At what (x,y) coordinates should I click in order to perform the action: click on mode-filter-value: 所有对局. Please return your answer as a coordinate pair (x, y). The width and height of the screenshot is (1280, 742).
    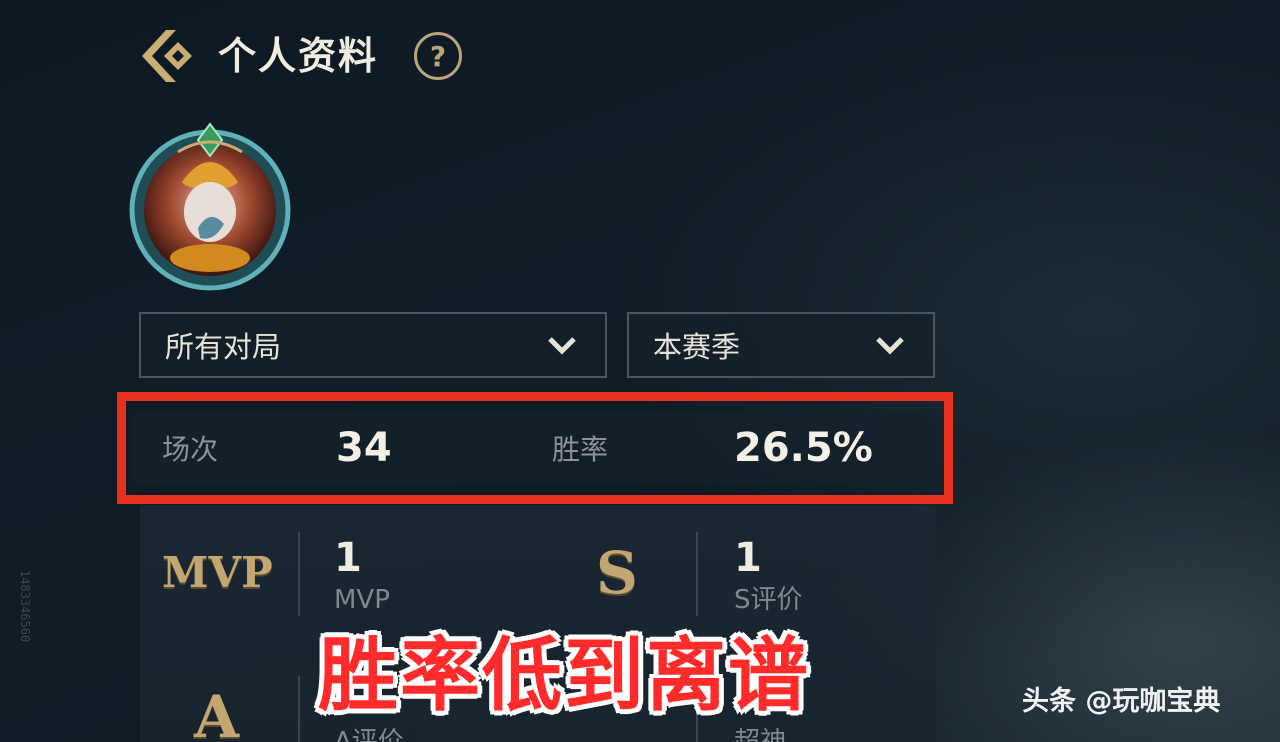
    Looking at the image, I should click on (223, 347).